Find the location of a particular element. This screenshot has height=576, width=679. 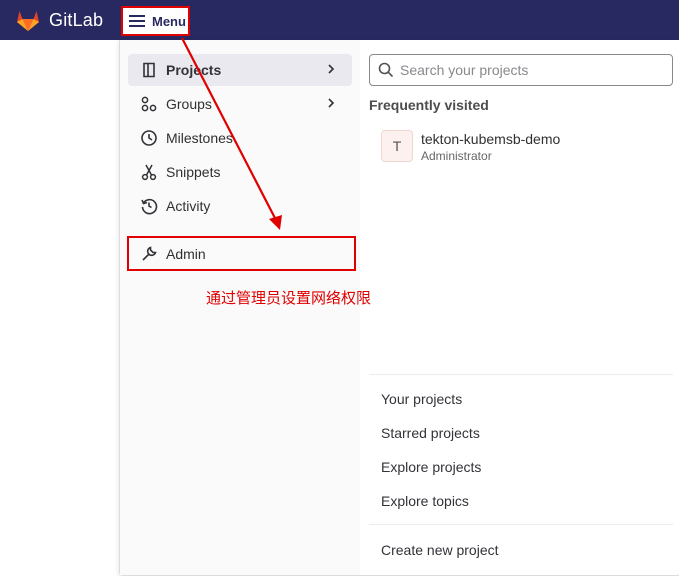

nav-item-label: Admin is located at coordinates (186, 254).